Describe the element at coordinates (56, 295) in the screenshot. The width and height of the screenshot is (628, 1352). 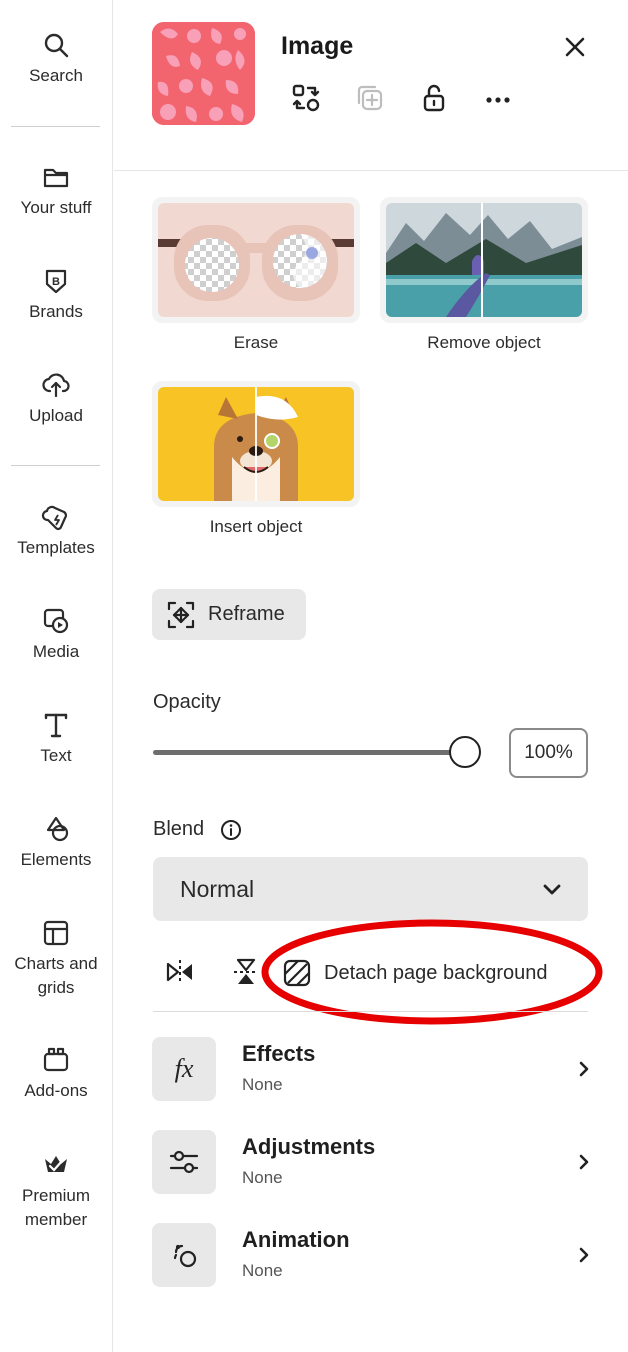
I see `rail-item-brands: B Brands` at that location.